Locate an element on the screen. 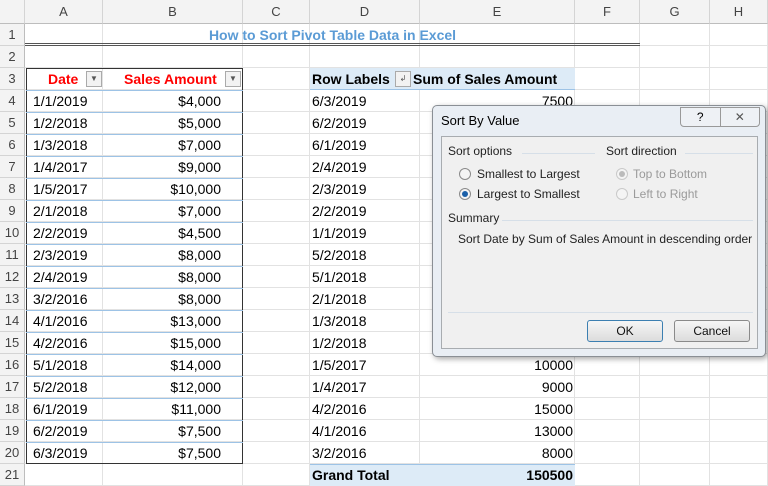 The width and height of the screenshot is (768, 486). row-header-9: 9 is located at coordinates (12, 211).